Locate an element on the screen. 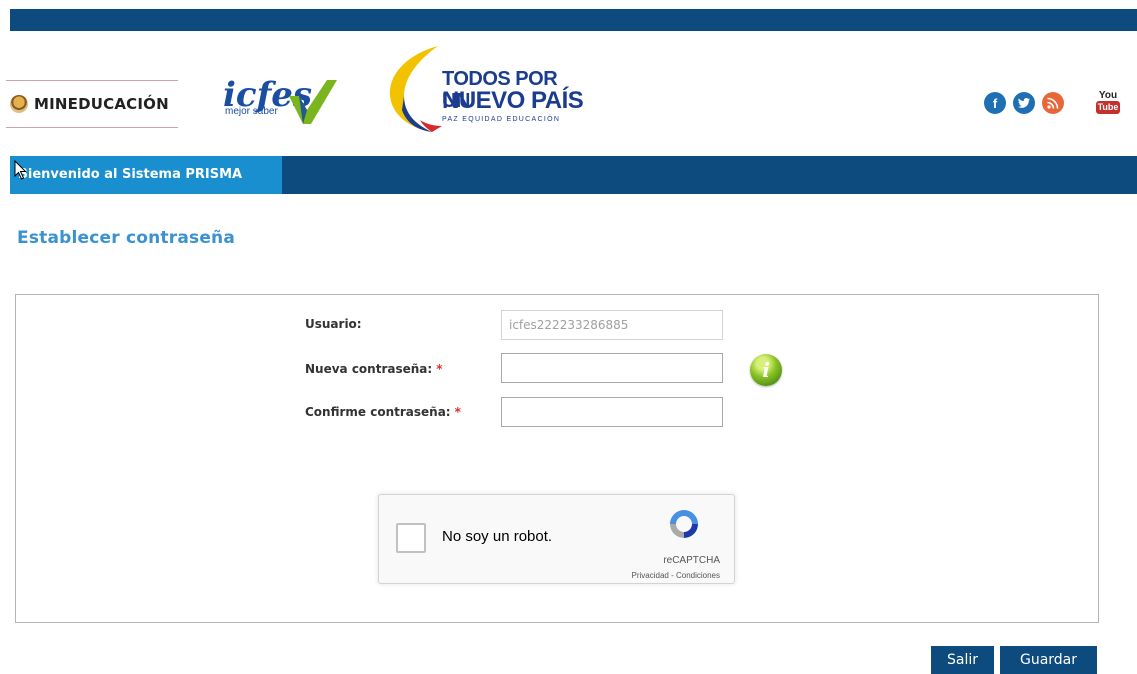 The width and height of the screenshot is (1137, 674). icfes-tagline: mejor saber is located at coordinates (251, 111).